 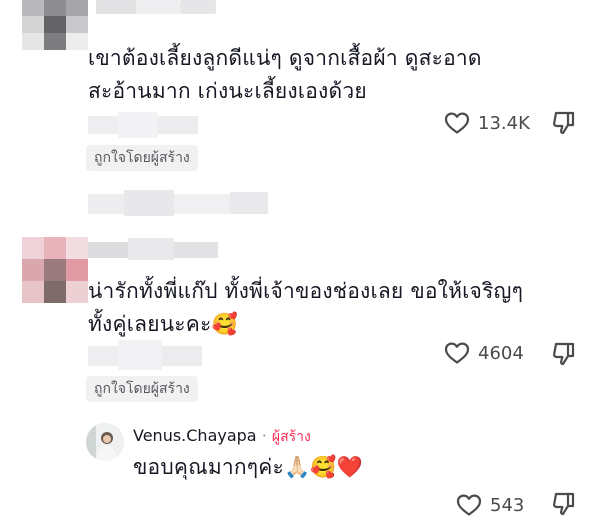 What do you see at coordinates (504, 123) in the screenshot?
I see `like-count: 13.4K` at bounding box center [504, 123].